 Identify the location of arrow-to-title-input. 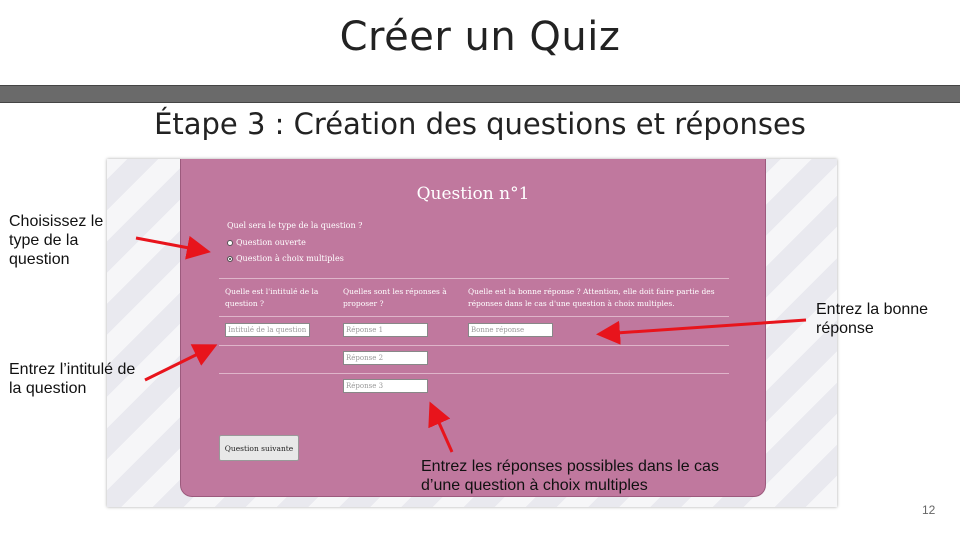
(181, 363).